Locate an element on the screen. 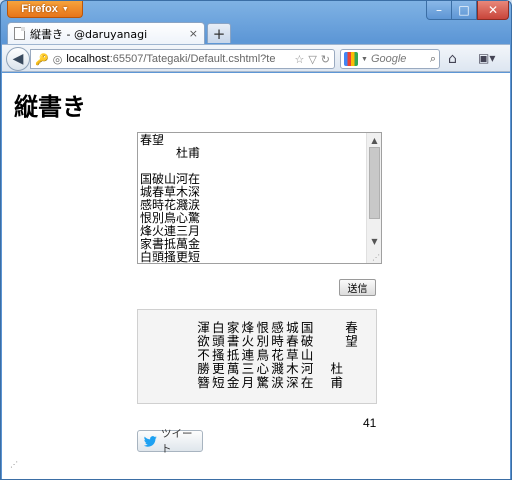 This screenshot has width=512, height=480. resize-grip-icon: ⋰ is located at coordinates (376, 257).